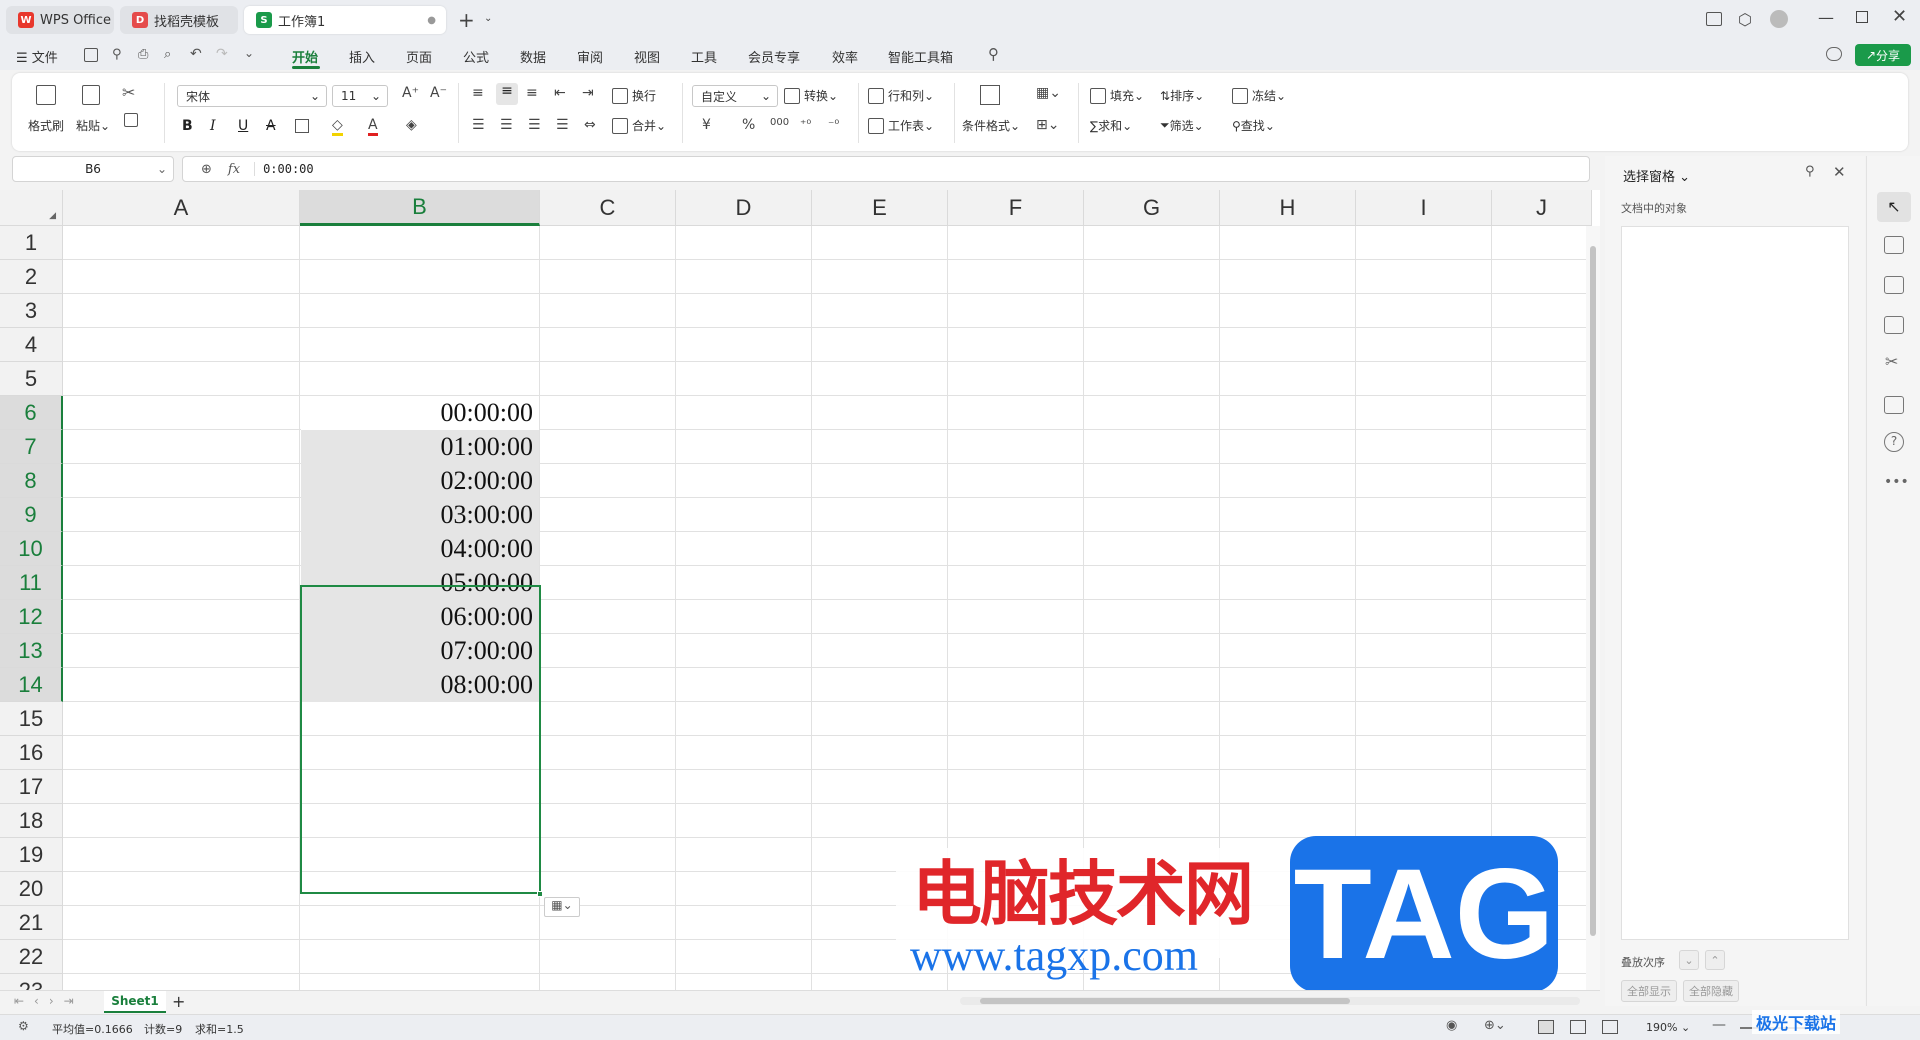 This screenshot has width=1920, height=1040. I want to click on print-icon: ⎙, so click(143, 54).